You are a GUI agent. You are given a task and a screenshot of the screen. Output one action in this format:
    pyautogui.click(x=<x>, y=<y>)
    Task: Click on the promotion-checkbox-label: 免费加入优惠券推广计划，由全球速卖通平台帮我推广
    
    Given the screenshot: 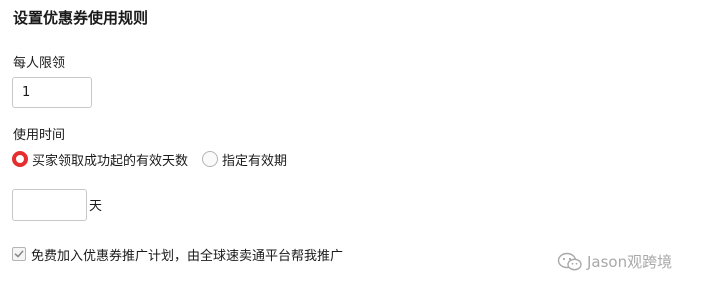 What is the action you would take?
    pyautogui.click(x=187, y=256)
    